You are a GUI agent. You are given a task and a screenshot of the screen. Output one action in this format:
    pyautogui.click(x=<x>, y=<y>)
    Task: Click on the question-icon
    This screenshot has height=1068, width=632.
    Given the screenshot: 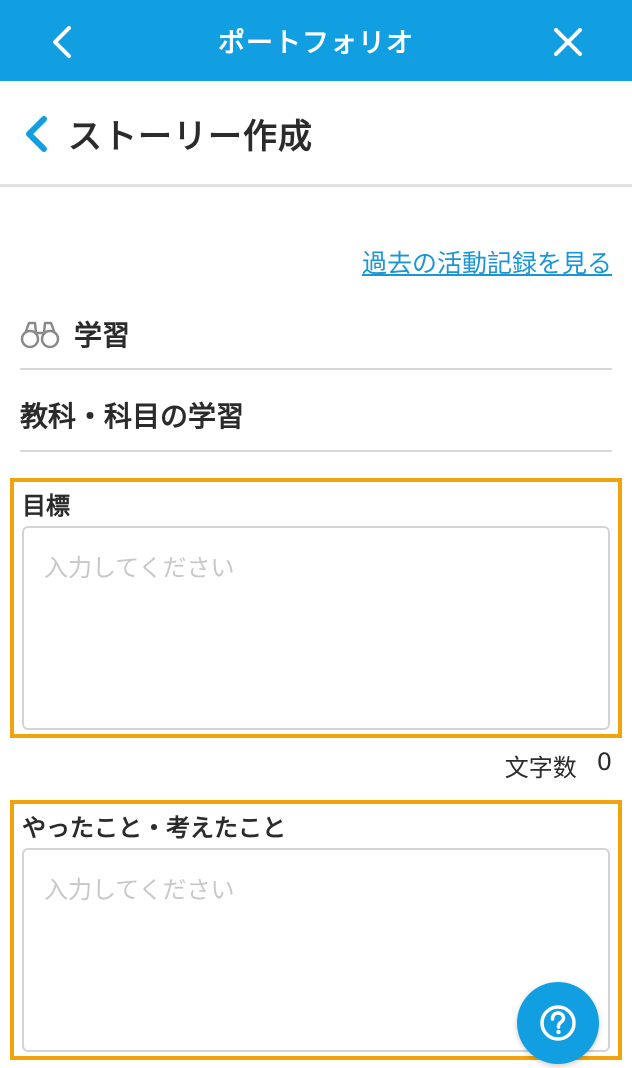 What is the action you would take?
    pyautogui.click(x=558, y=1023)
    